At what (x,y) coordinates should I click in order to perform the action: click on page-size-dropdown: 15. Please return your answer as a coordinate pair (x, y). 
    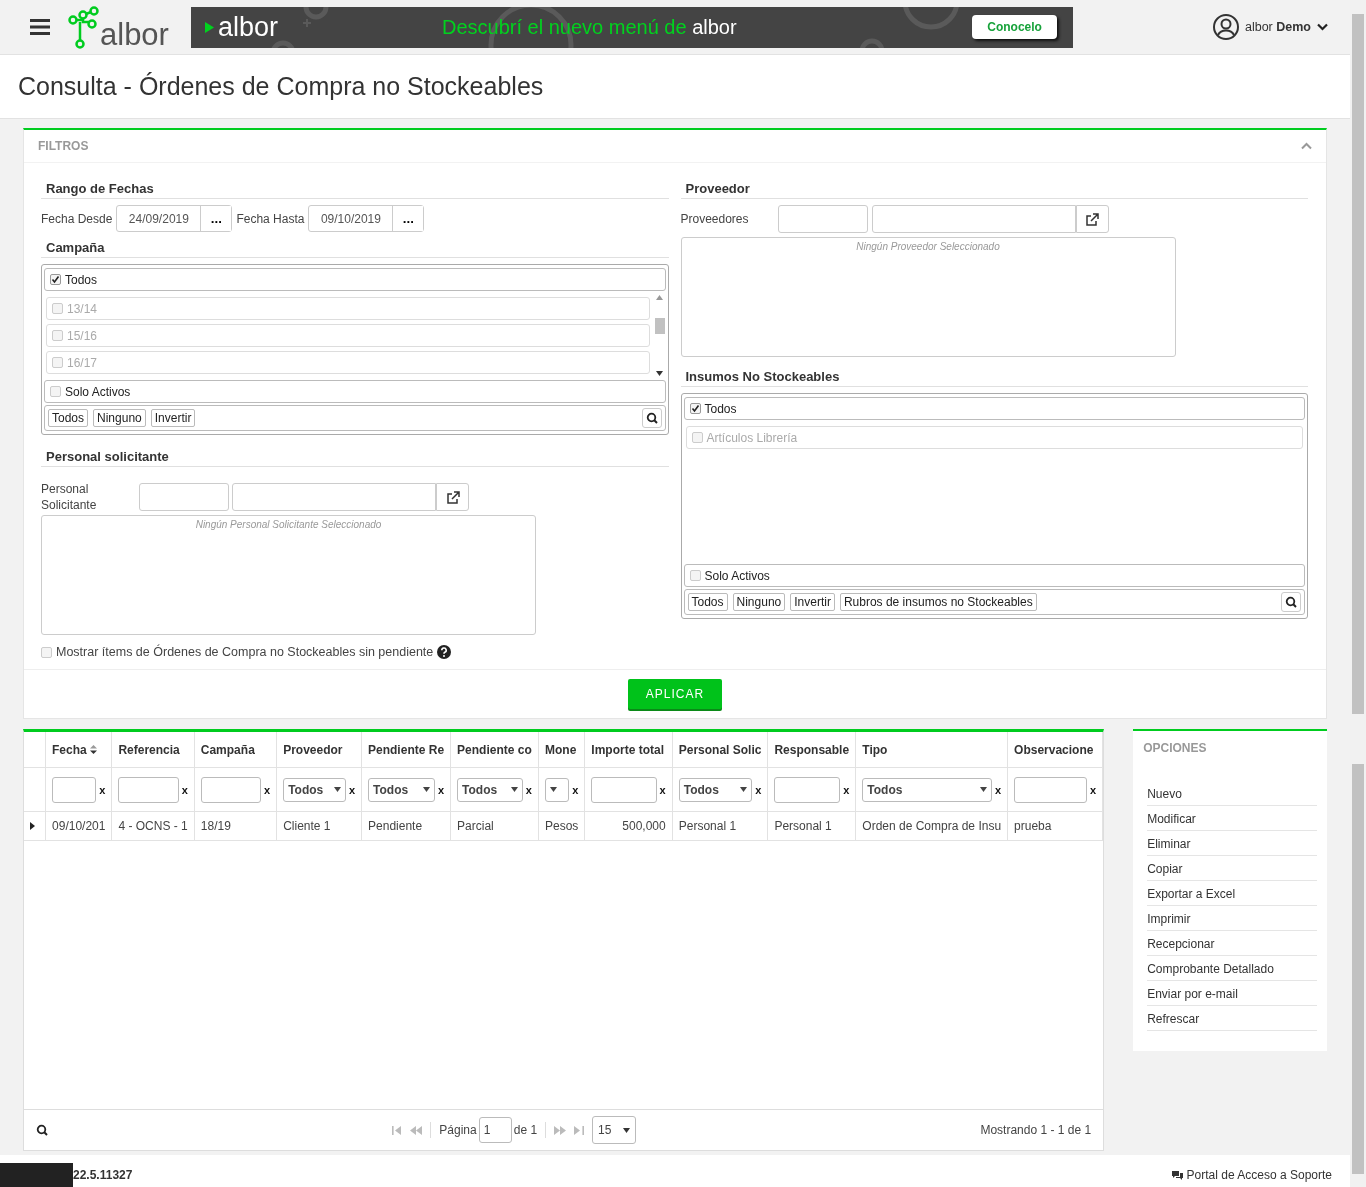
    Looking at the image, I should click on (614, 1130).